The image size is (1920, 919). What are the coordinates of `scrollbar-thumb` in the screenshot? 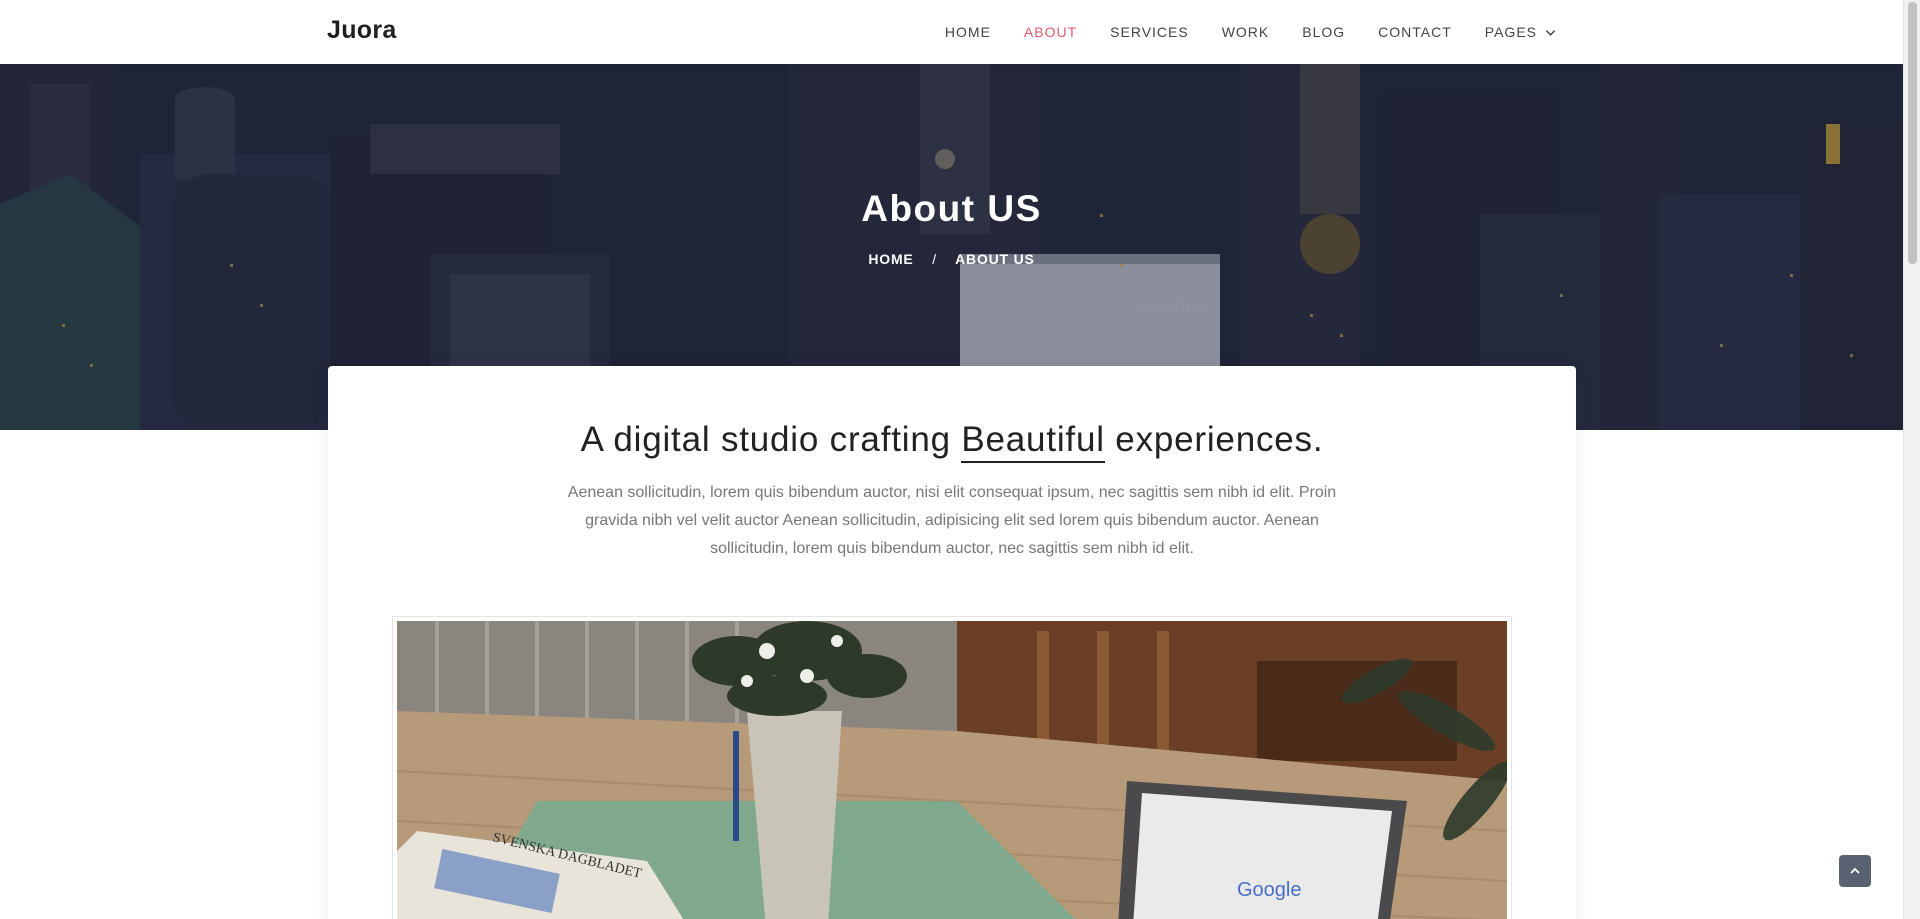 It's located at (1912, 133).